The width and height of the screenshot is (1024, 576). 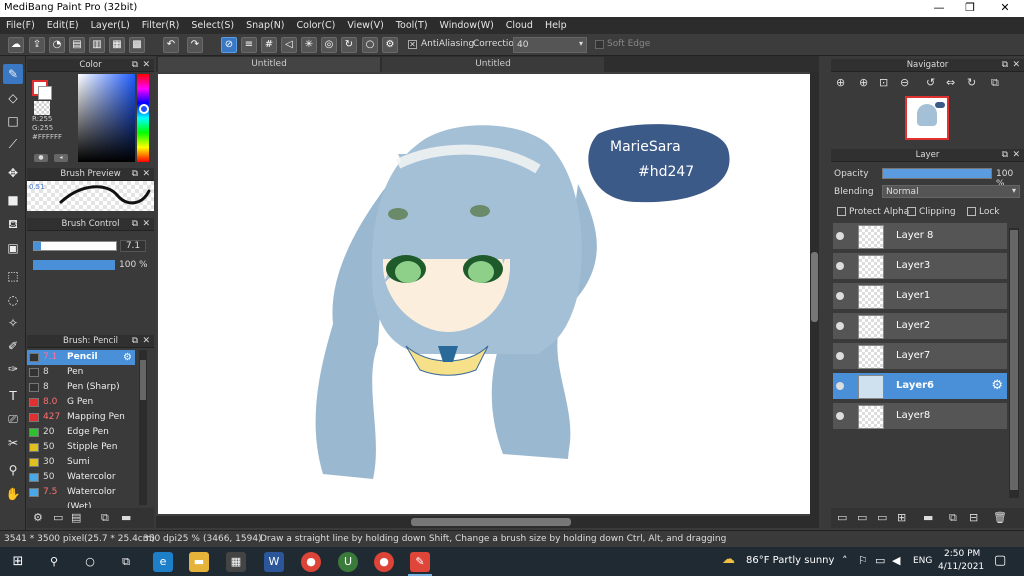 What do you see at coordinates (97, 45) in the screenshot?
I see `page-icon: ▥` at bounding box center [97, 45].